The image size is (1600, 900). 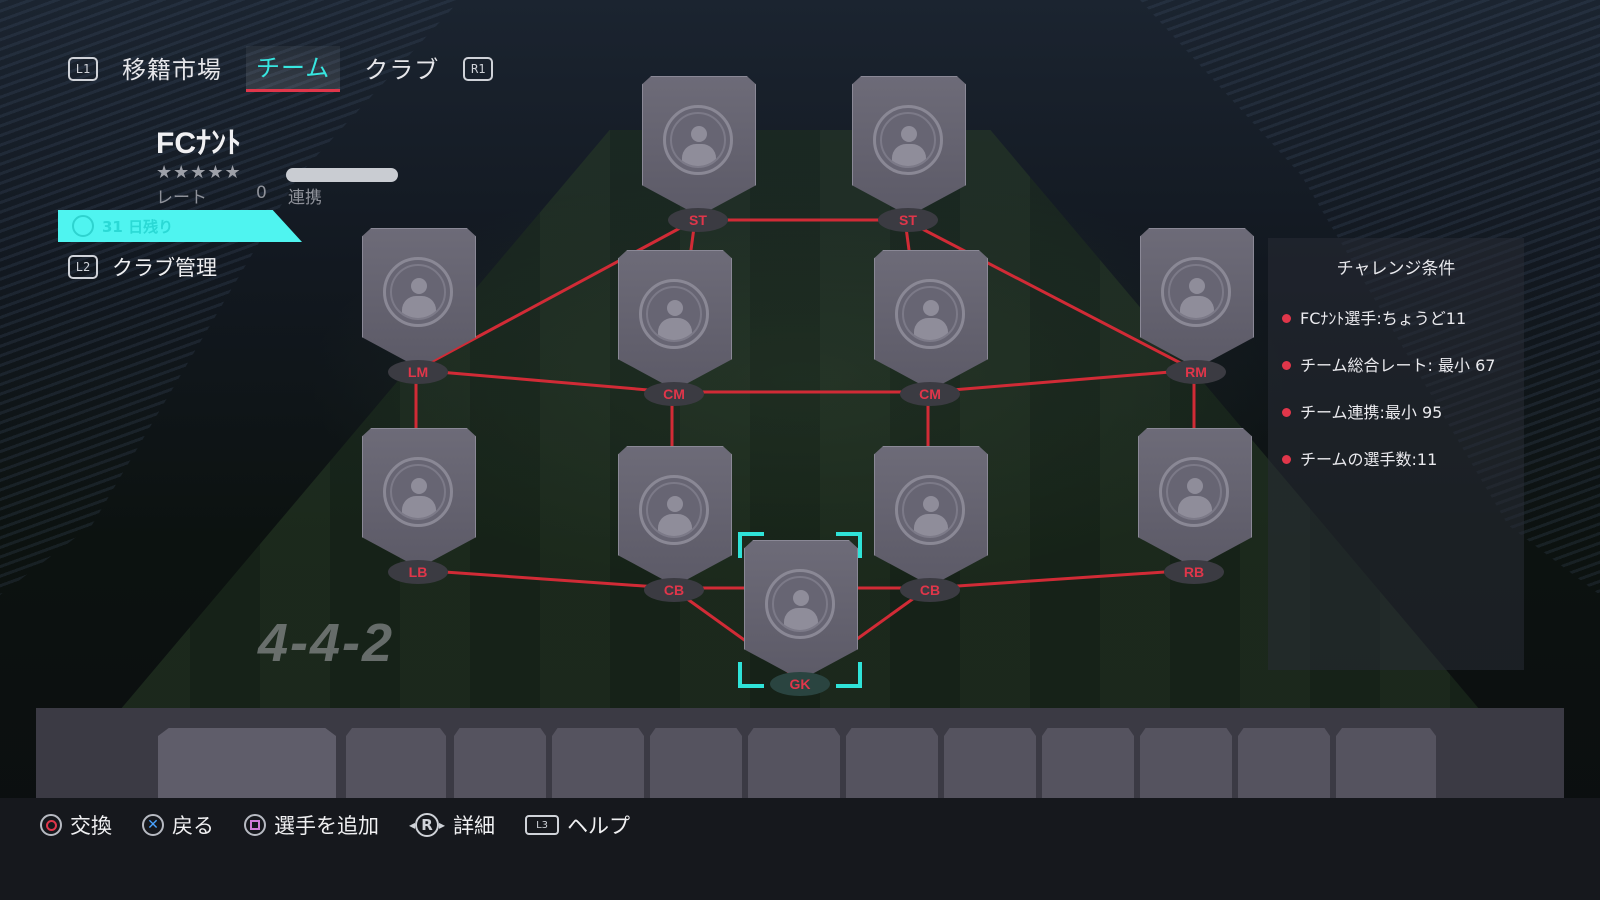 I want to click on right-stick-icon: R, so click(x=427, y=825).